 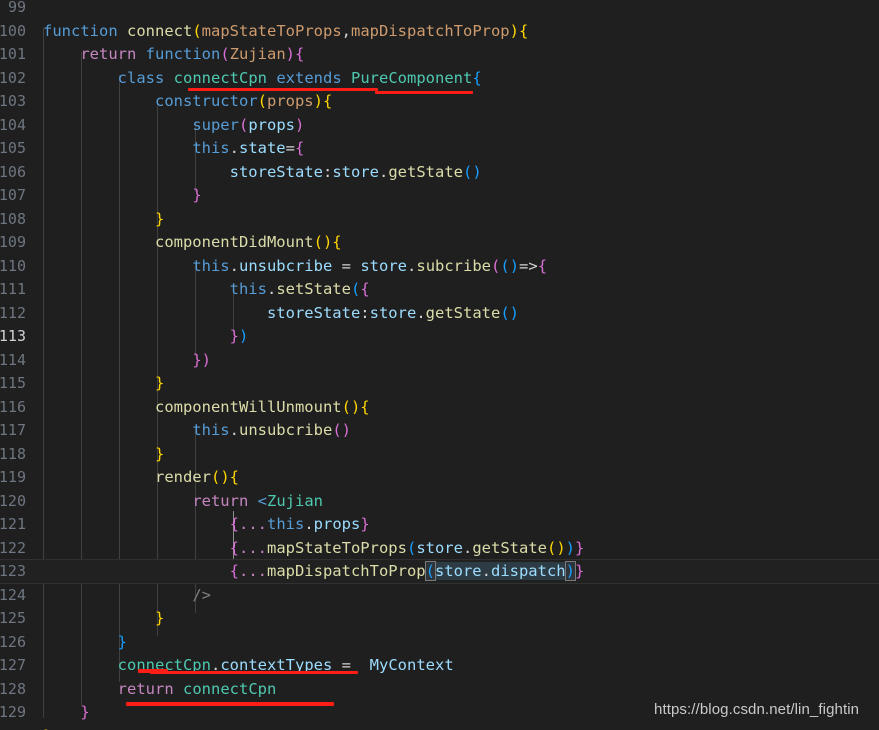 I want to click on line-number: 104, so click(x=13, y=124).